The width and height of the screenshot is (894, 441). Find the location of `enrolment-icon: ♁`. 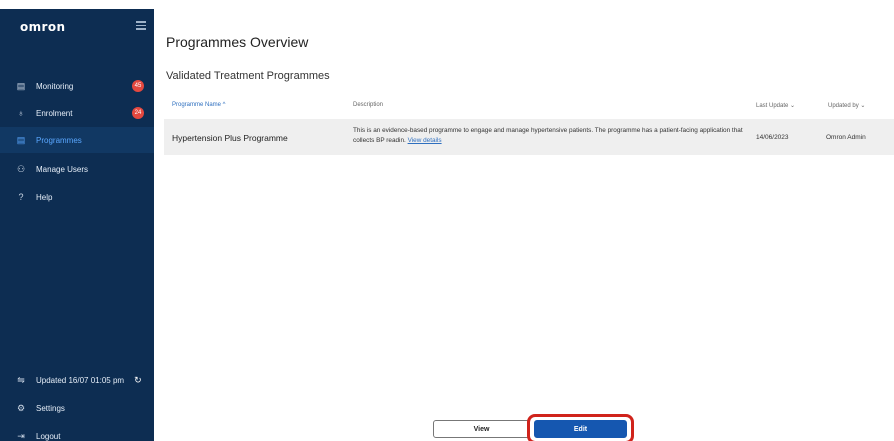

enrolment-icon: ♁ is located at coordinates (21, 113).